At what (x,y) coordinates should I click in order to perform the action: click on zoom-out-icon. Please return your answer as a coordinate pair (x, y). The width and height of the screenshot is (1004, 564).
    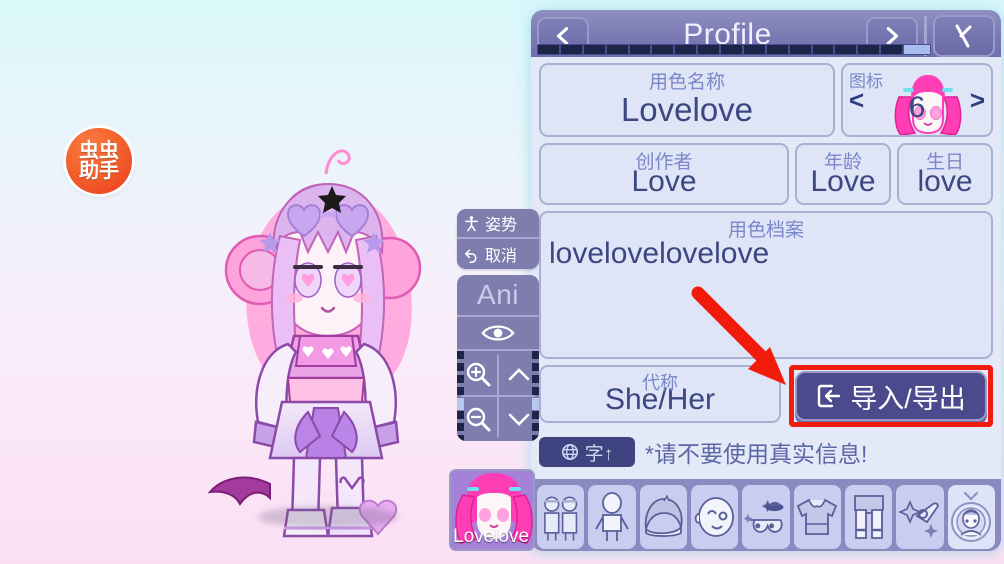
    Looking at the image, I should click on (478, 419).